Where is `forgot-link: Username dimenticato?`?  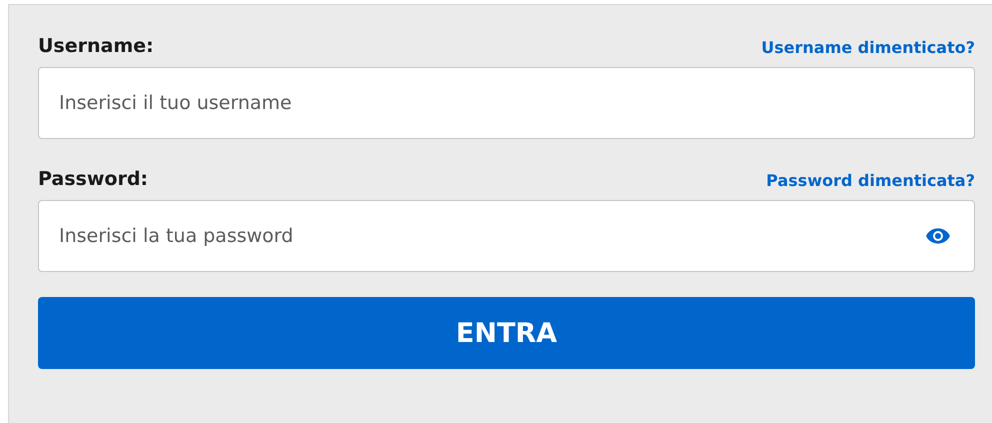
forgot-link: Username dimenticato? is located at coordinates (868, 47).